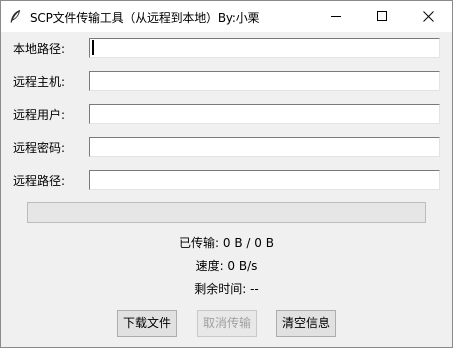  What do you see at coordinates (226, 289) in the screenshot?
I see `remaining-time-status: 剩余时间: --` at bounding box center [226, 289].